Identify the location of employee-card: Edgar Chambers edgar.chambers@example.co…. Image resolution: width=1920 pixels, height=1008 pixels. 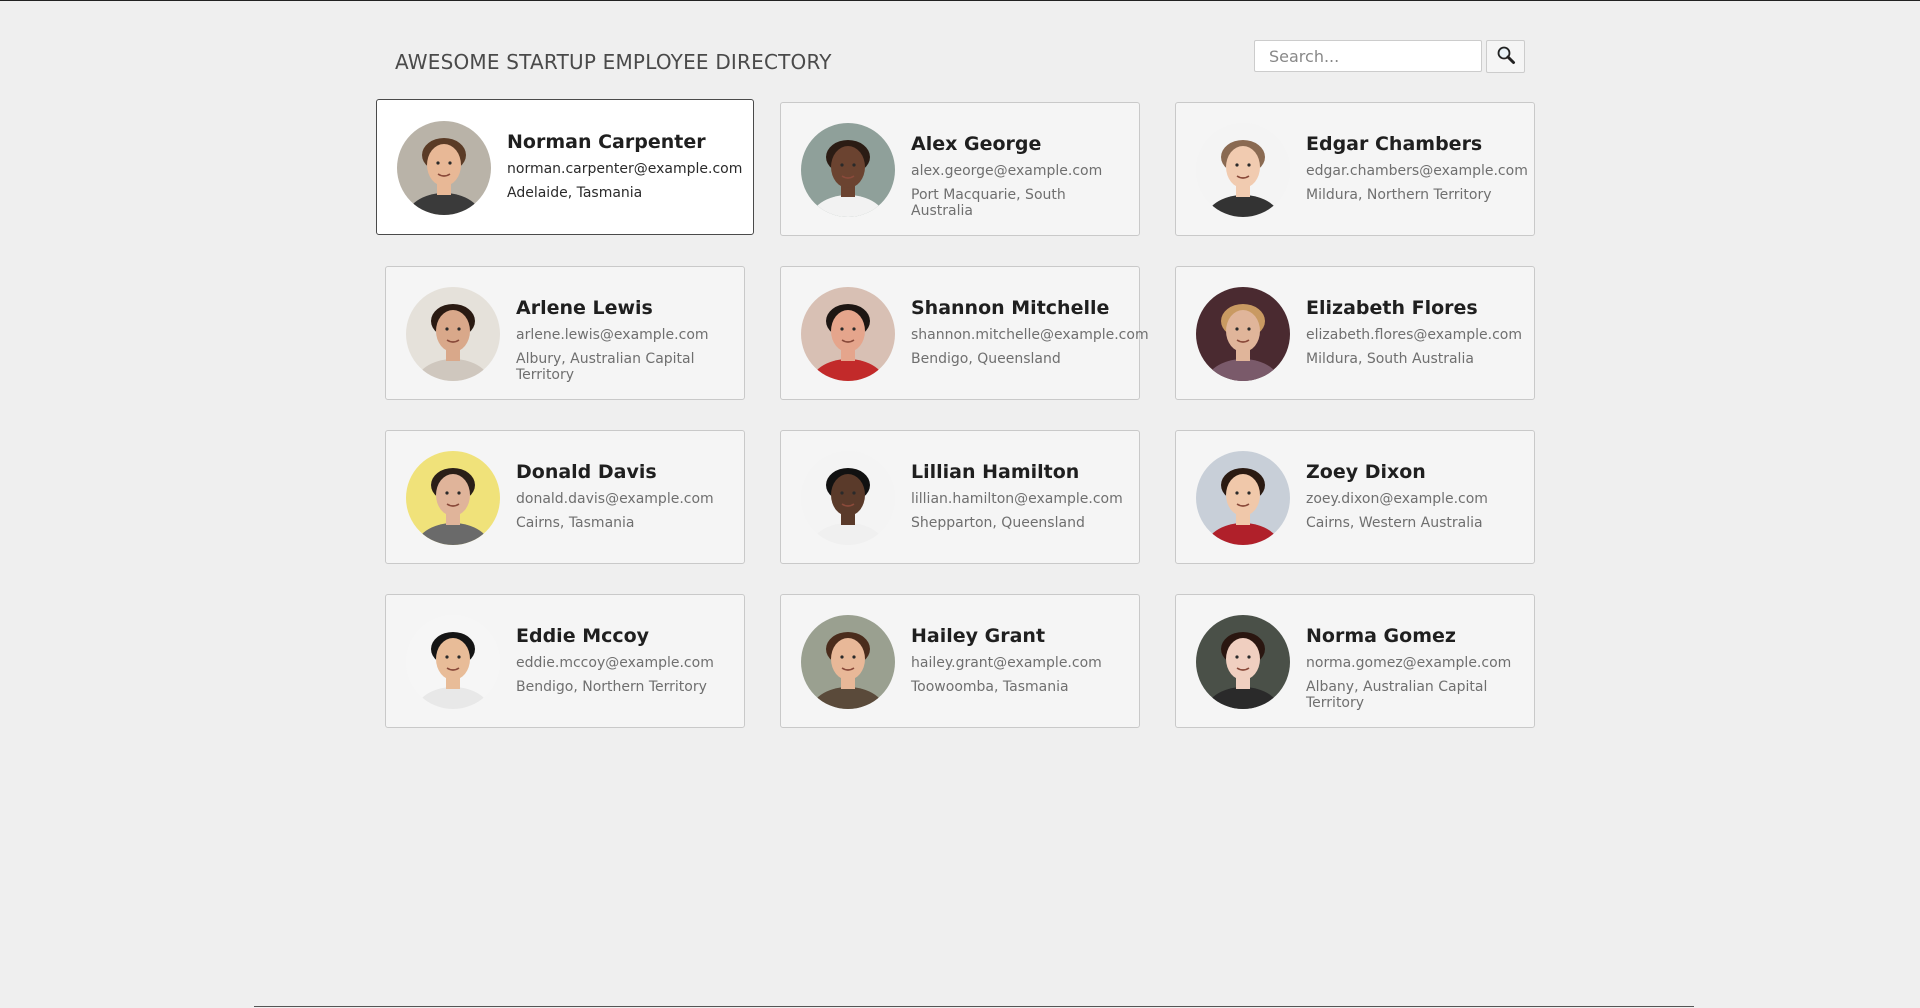
(1355, 169).